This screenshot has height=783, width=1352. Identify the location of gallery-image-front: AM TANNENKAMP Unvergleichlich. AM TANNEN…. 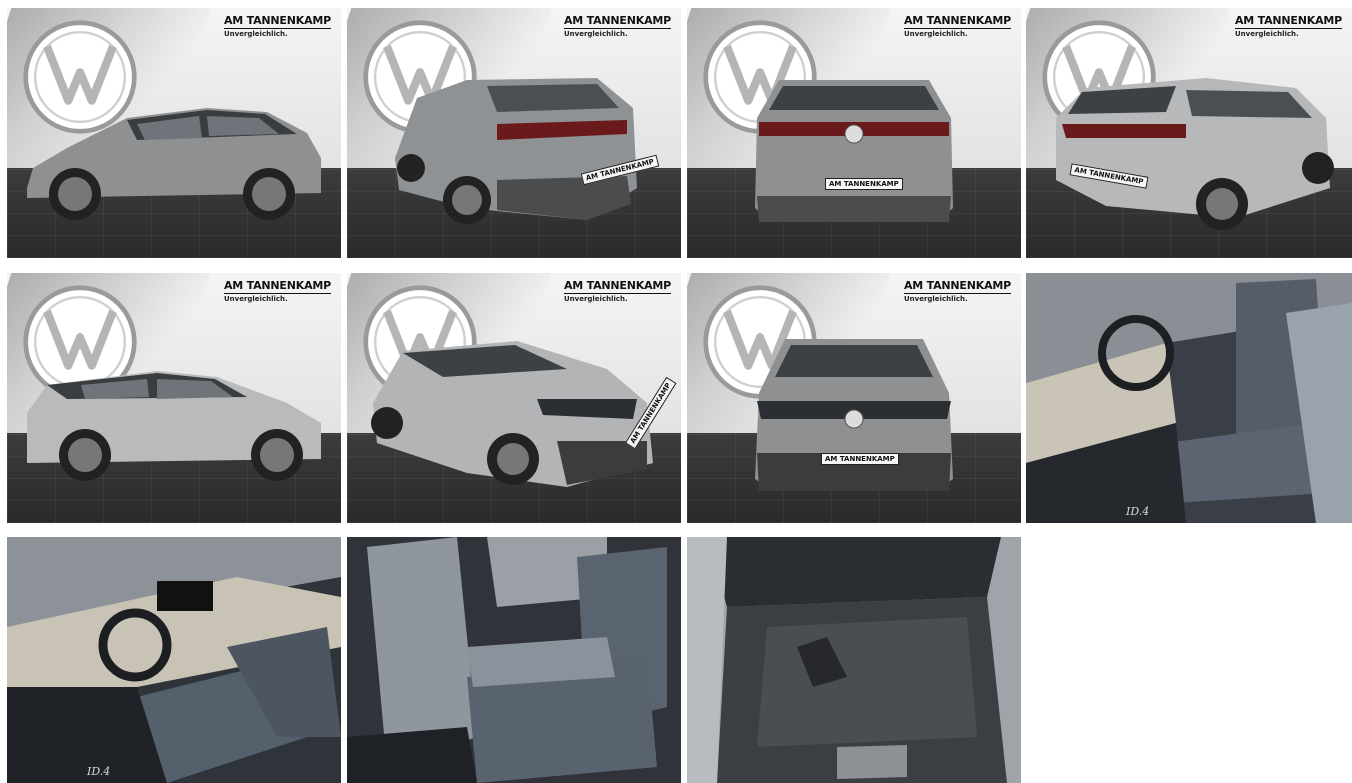
(854, 398).